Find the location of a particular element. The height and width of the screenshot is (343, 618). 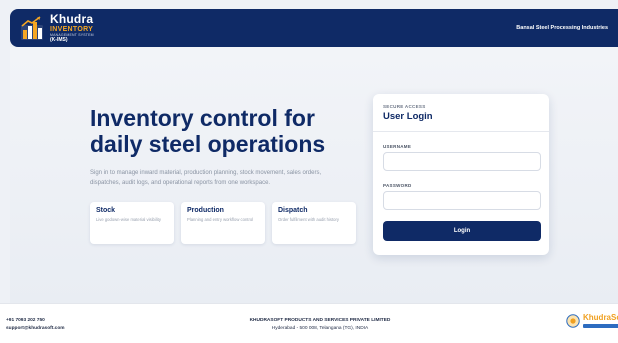

footer-phone: +91 7093 202 750 is located at coordinates (35, 321).